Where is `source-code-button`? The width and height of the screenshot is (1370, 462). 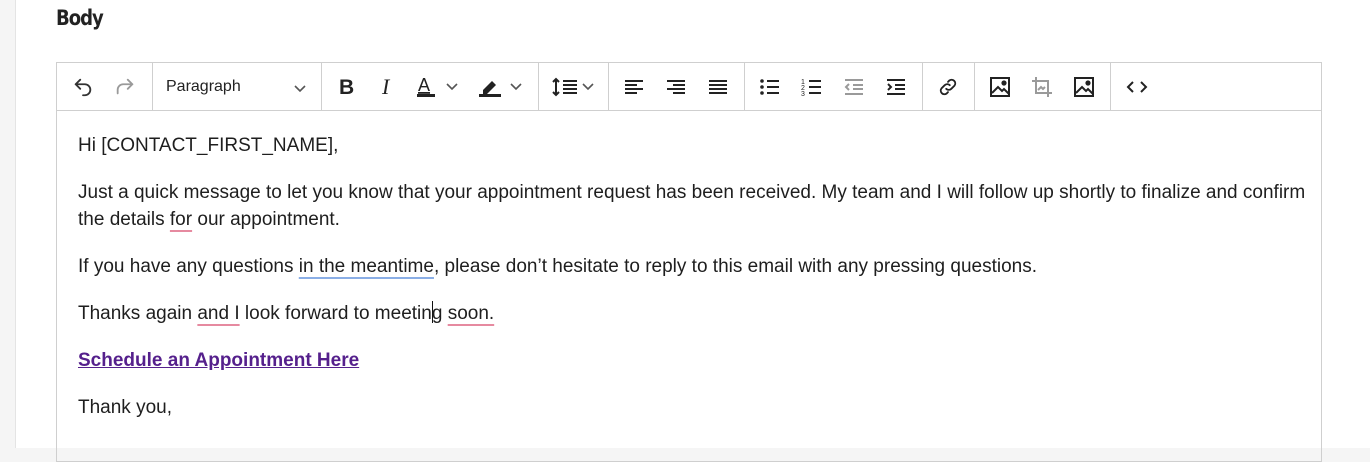 source-code-button is located at coordinates (1137, 86).